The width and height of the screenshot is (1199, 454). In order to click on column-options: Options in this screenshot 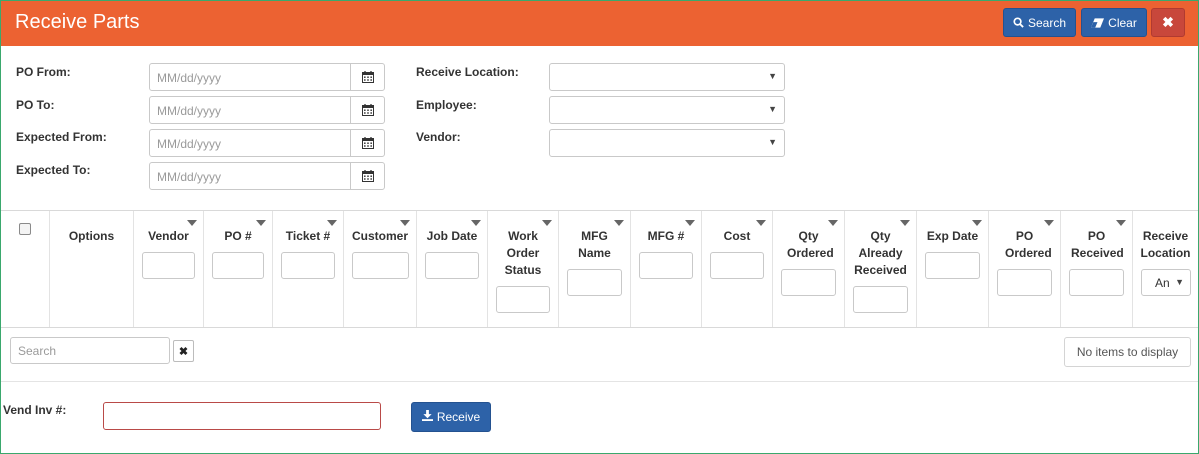, I will do `click(92, 269)`.